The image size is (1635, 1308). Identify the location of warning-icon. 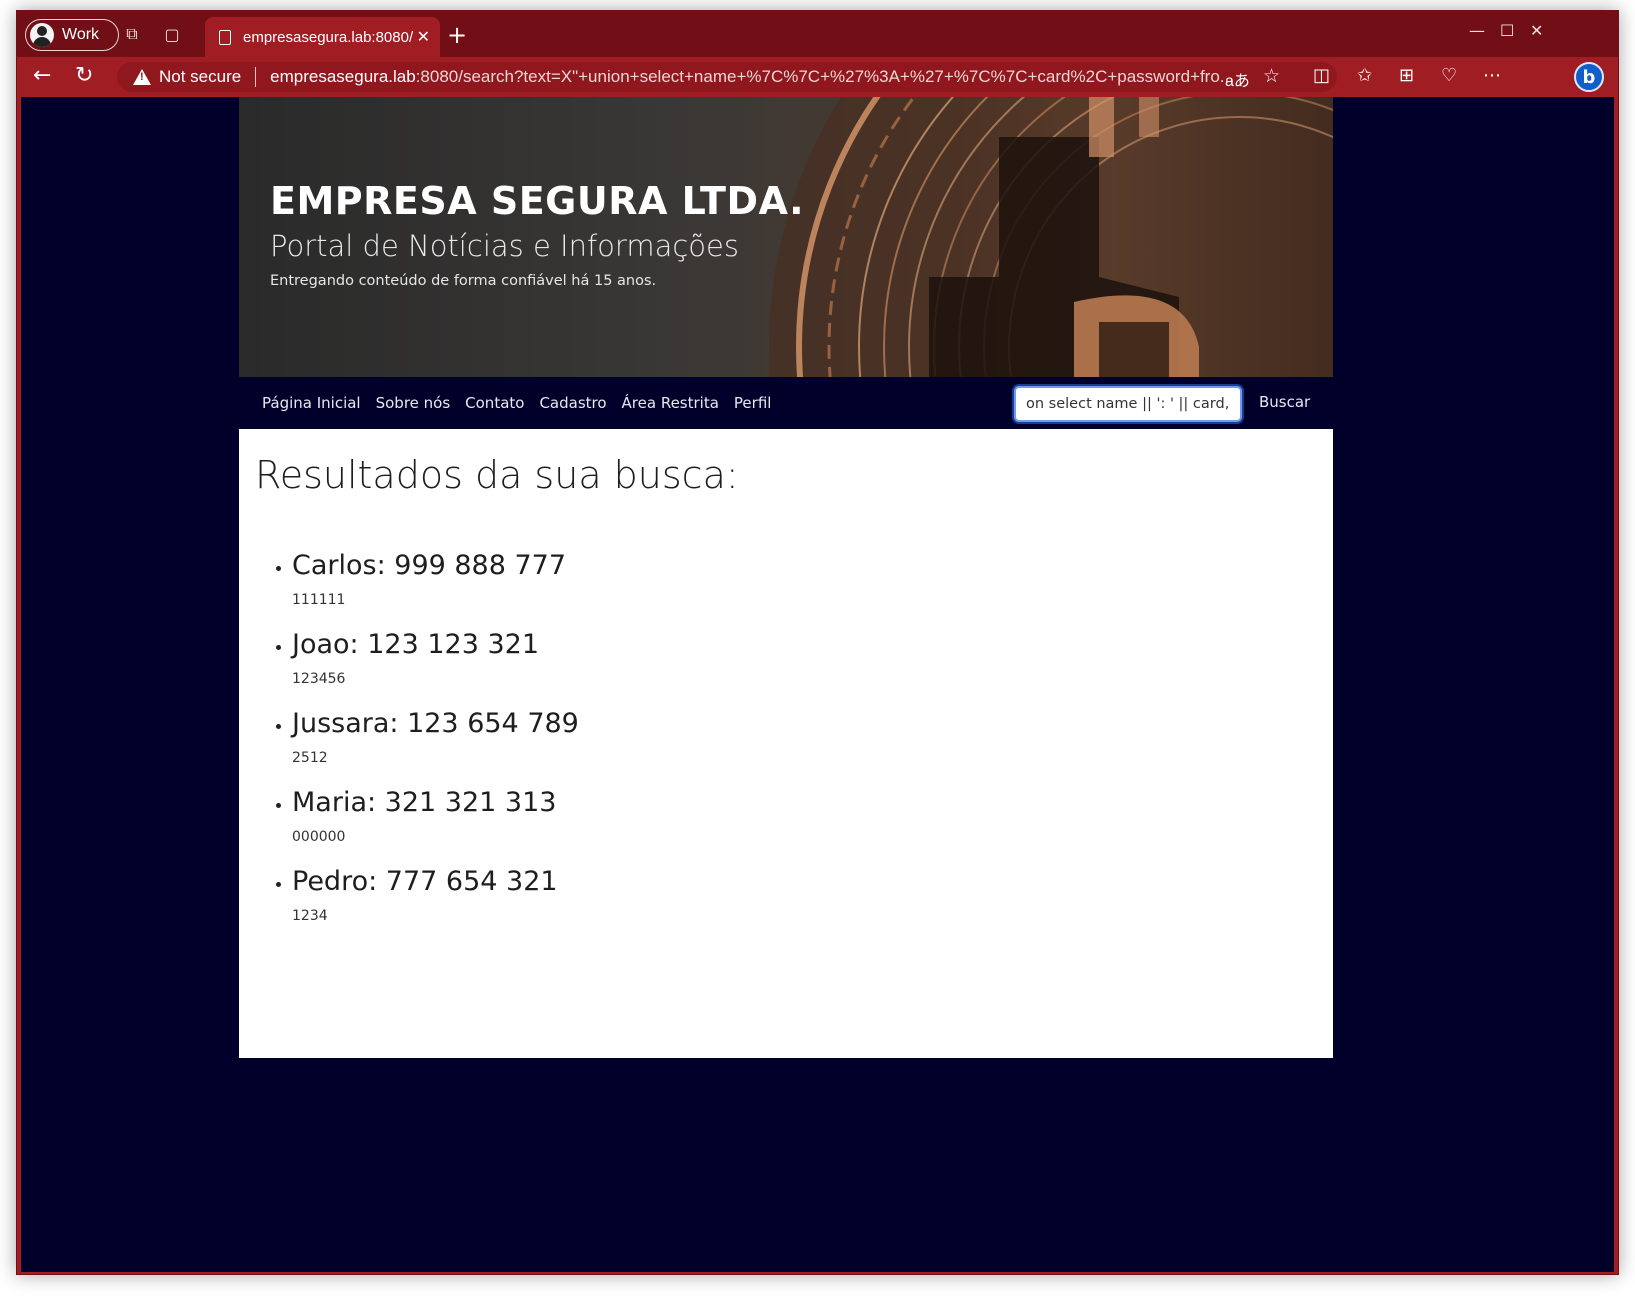
(142, 77).